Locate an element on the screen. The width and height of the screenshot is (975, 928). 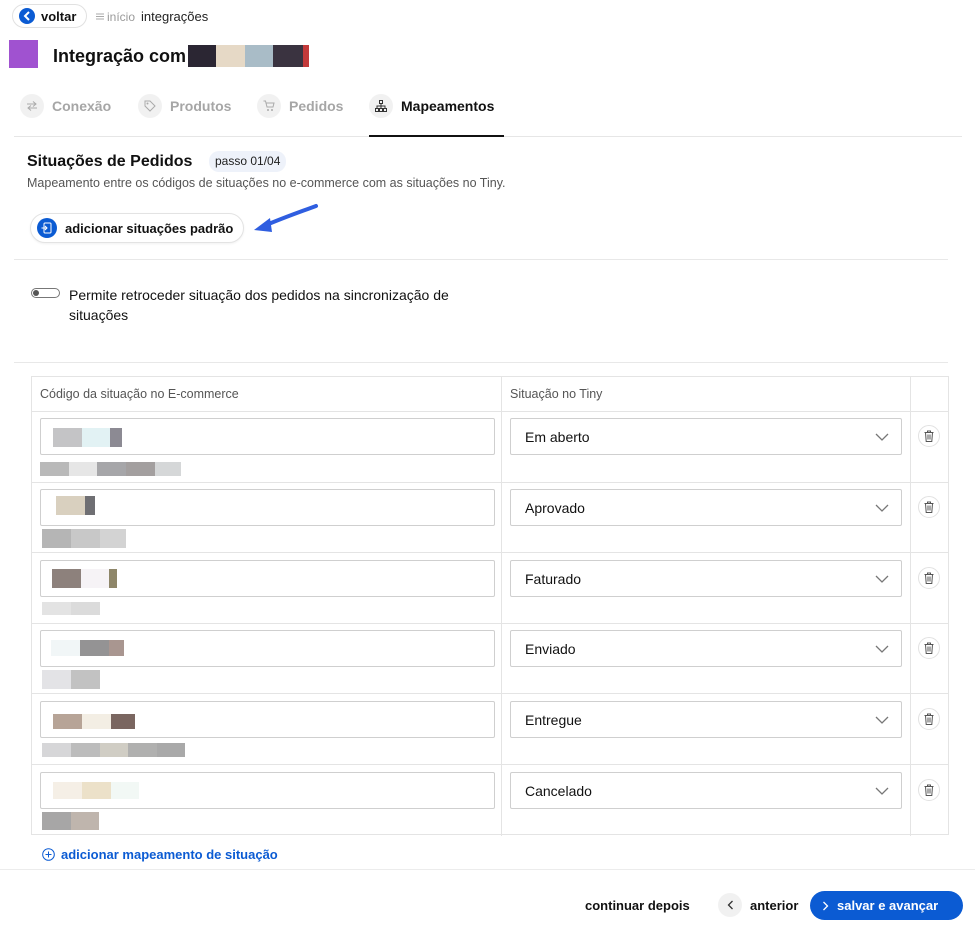
breadcrumb-current: integrações is located at coordinates (174, 16).